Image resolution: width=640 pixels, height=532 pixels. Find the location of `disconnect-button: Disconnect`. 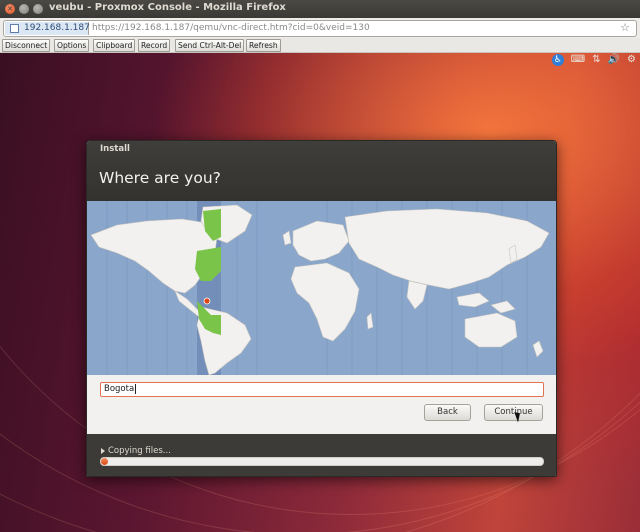

disconnect-button: Disconnect is located at coordinates (26, 45).